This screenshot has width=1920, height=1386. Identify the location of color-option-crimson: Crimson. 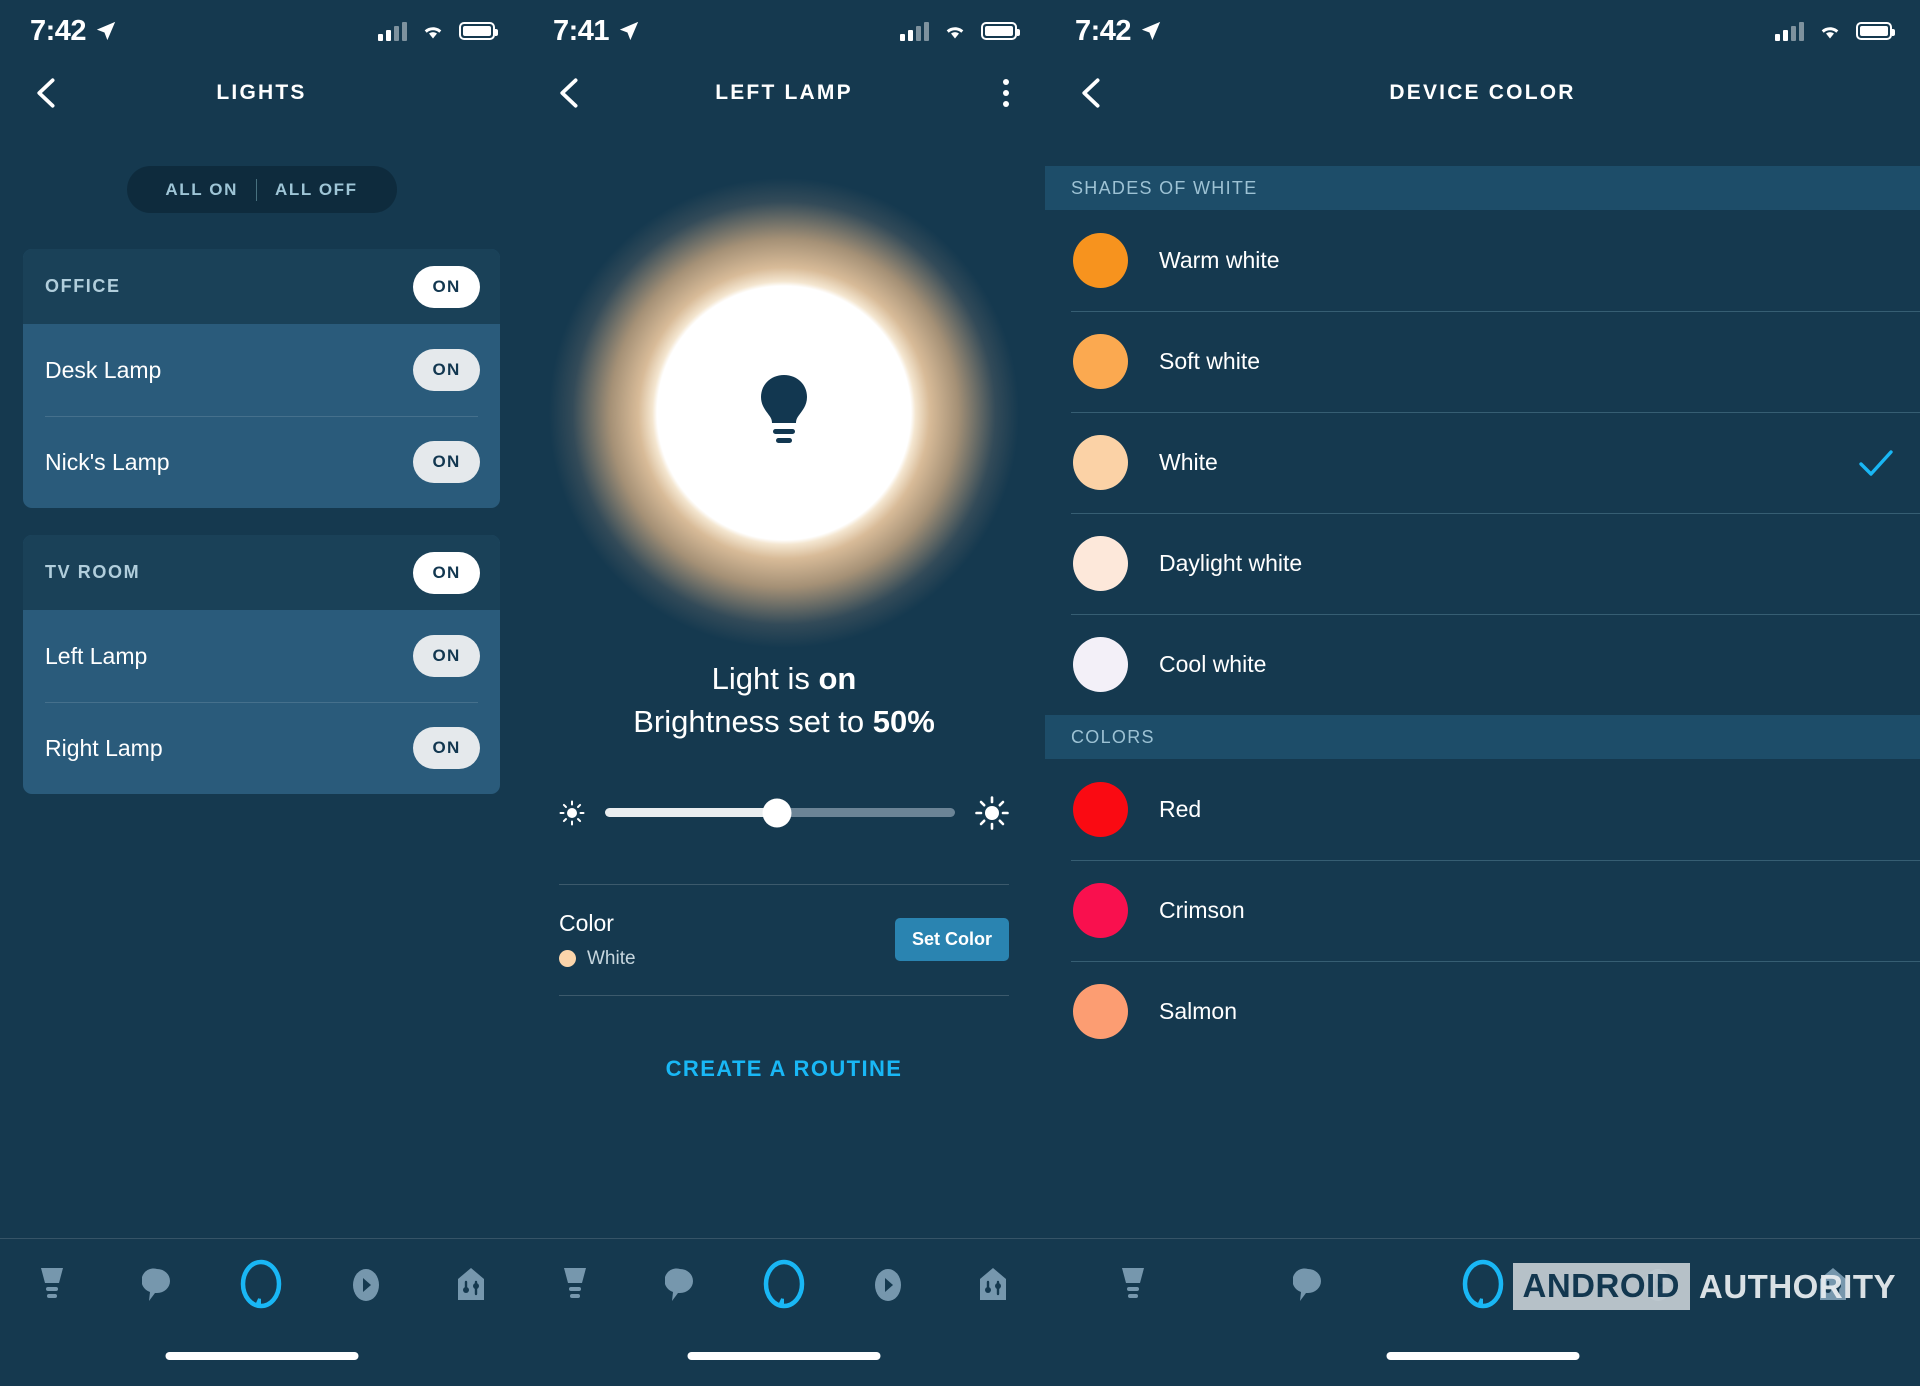
(1482, 910).